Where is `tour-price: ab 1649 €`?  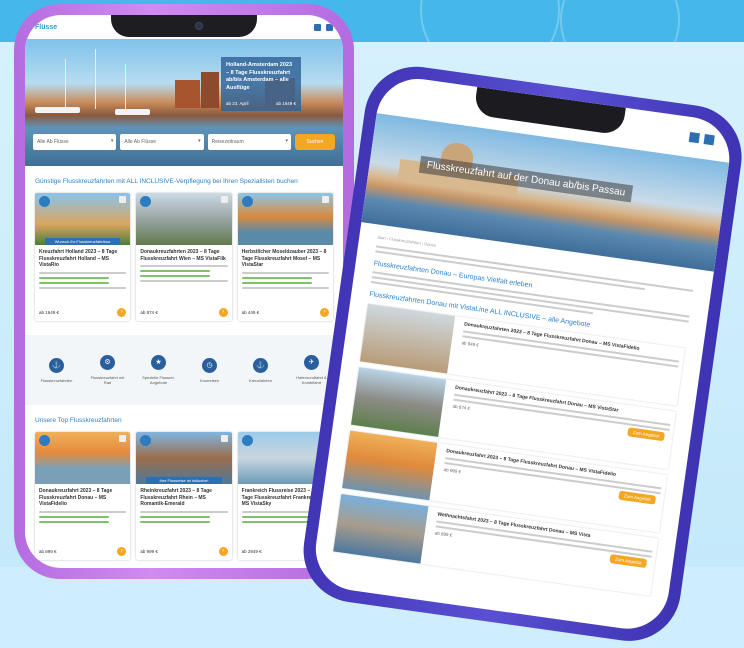 tour-price: ab 1649 € is located at coordinates (49, 312).